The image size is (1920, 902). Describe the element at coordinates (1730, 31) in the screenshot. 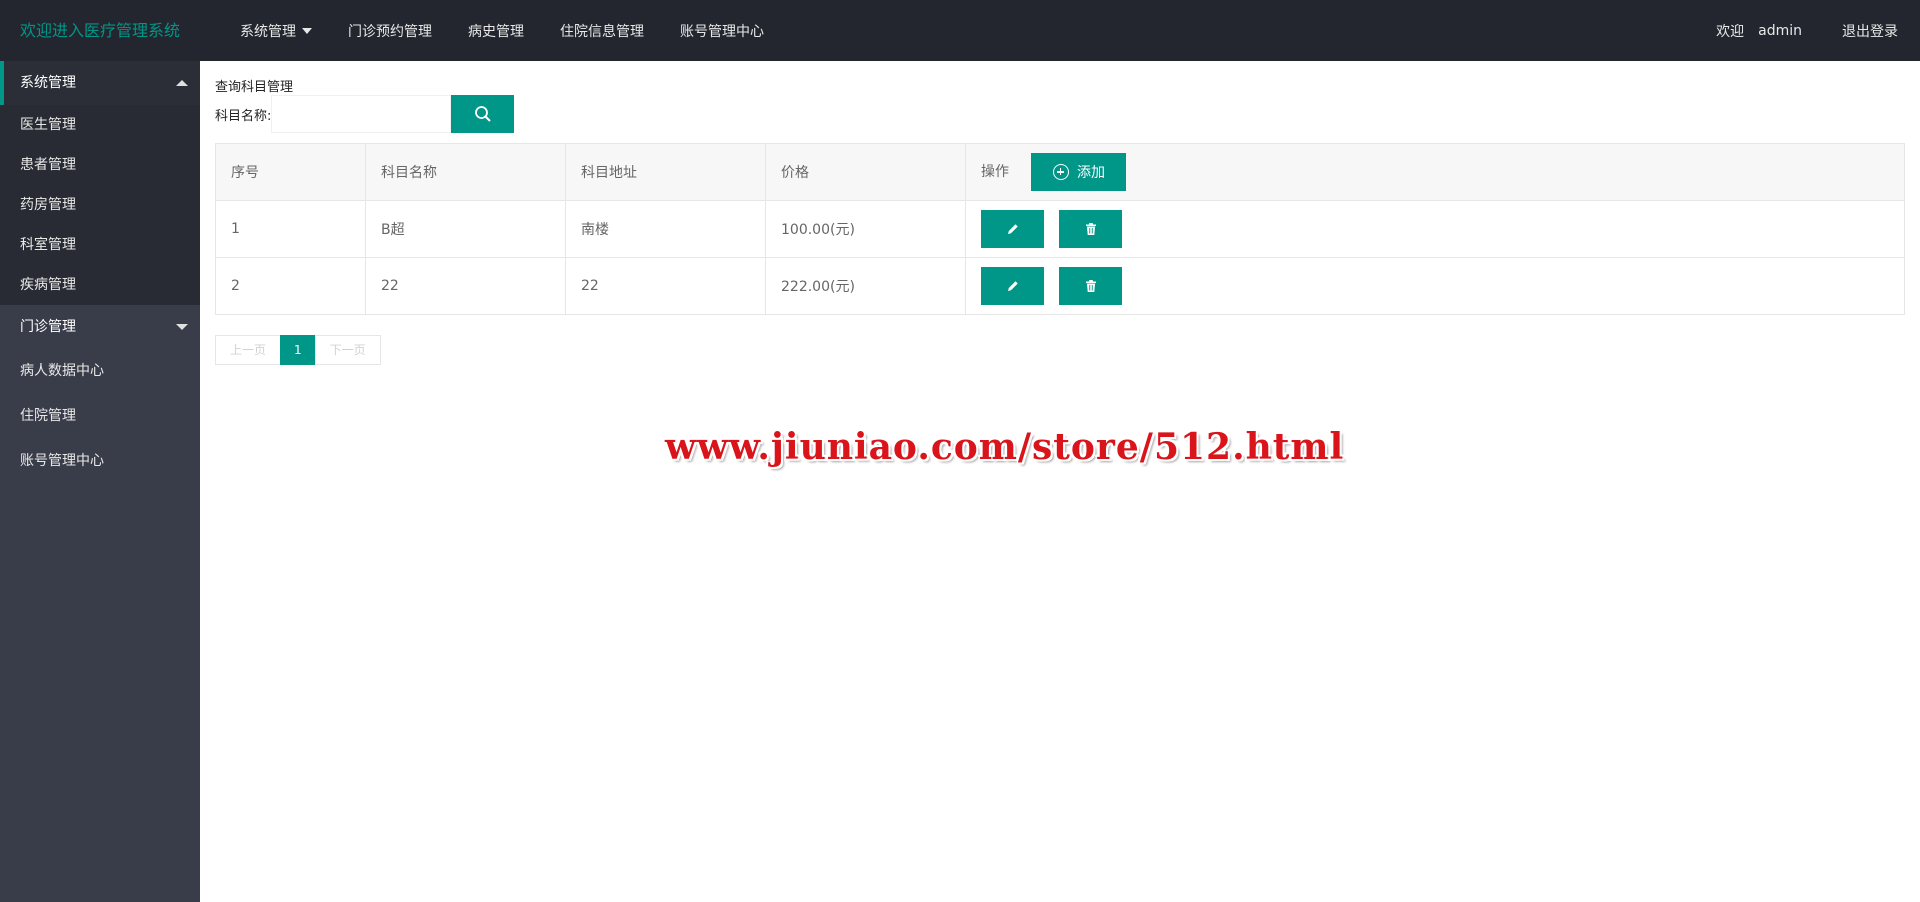

I see `welcome-text: 欢迎` at that location.